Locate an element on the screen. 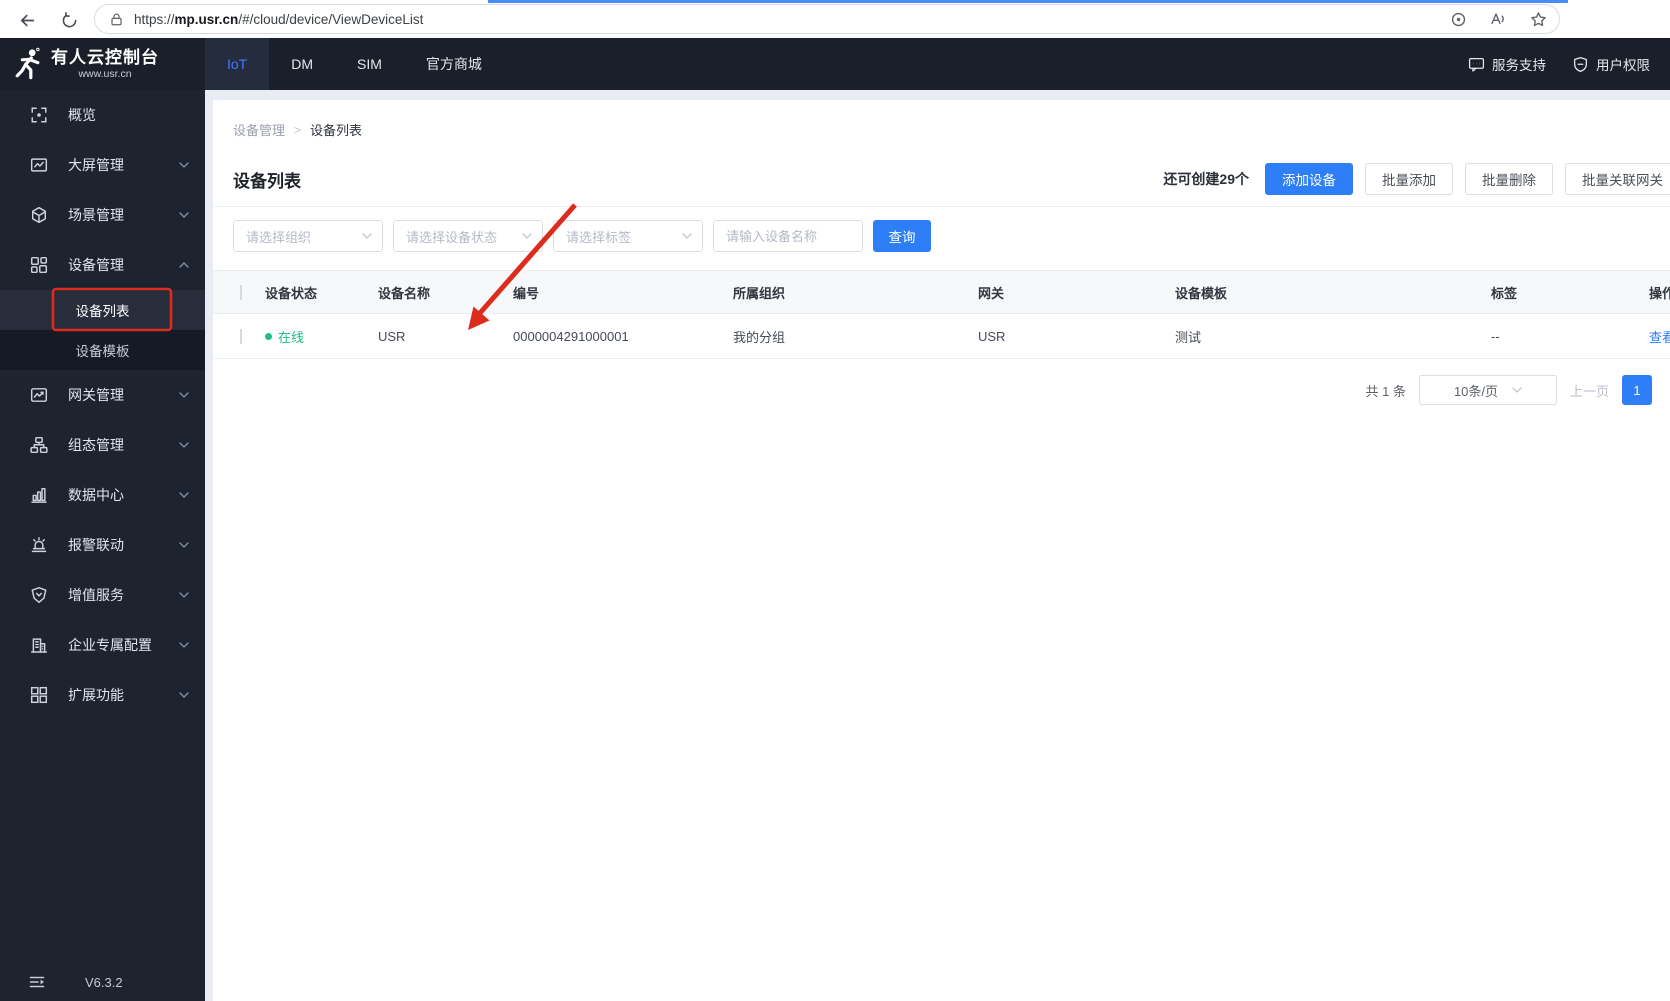 The width and height of the screenshot is (1670, 1001). table-header: 设备状态 设备名称 编号 所属组织 网关 设备模板 标签 操作 is located at coordinates (941, 292).